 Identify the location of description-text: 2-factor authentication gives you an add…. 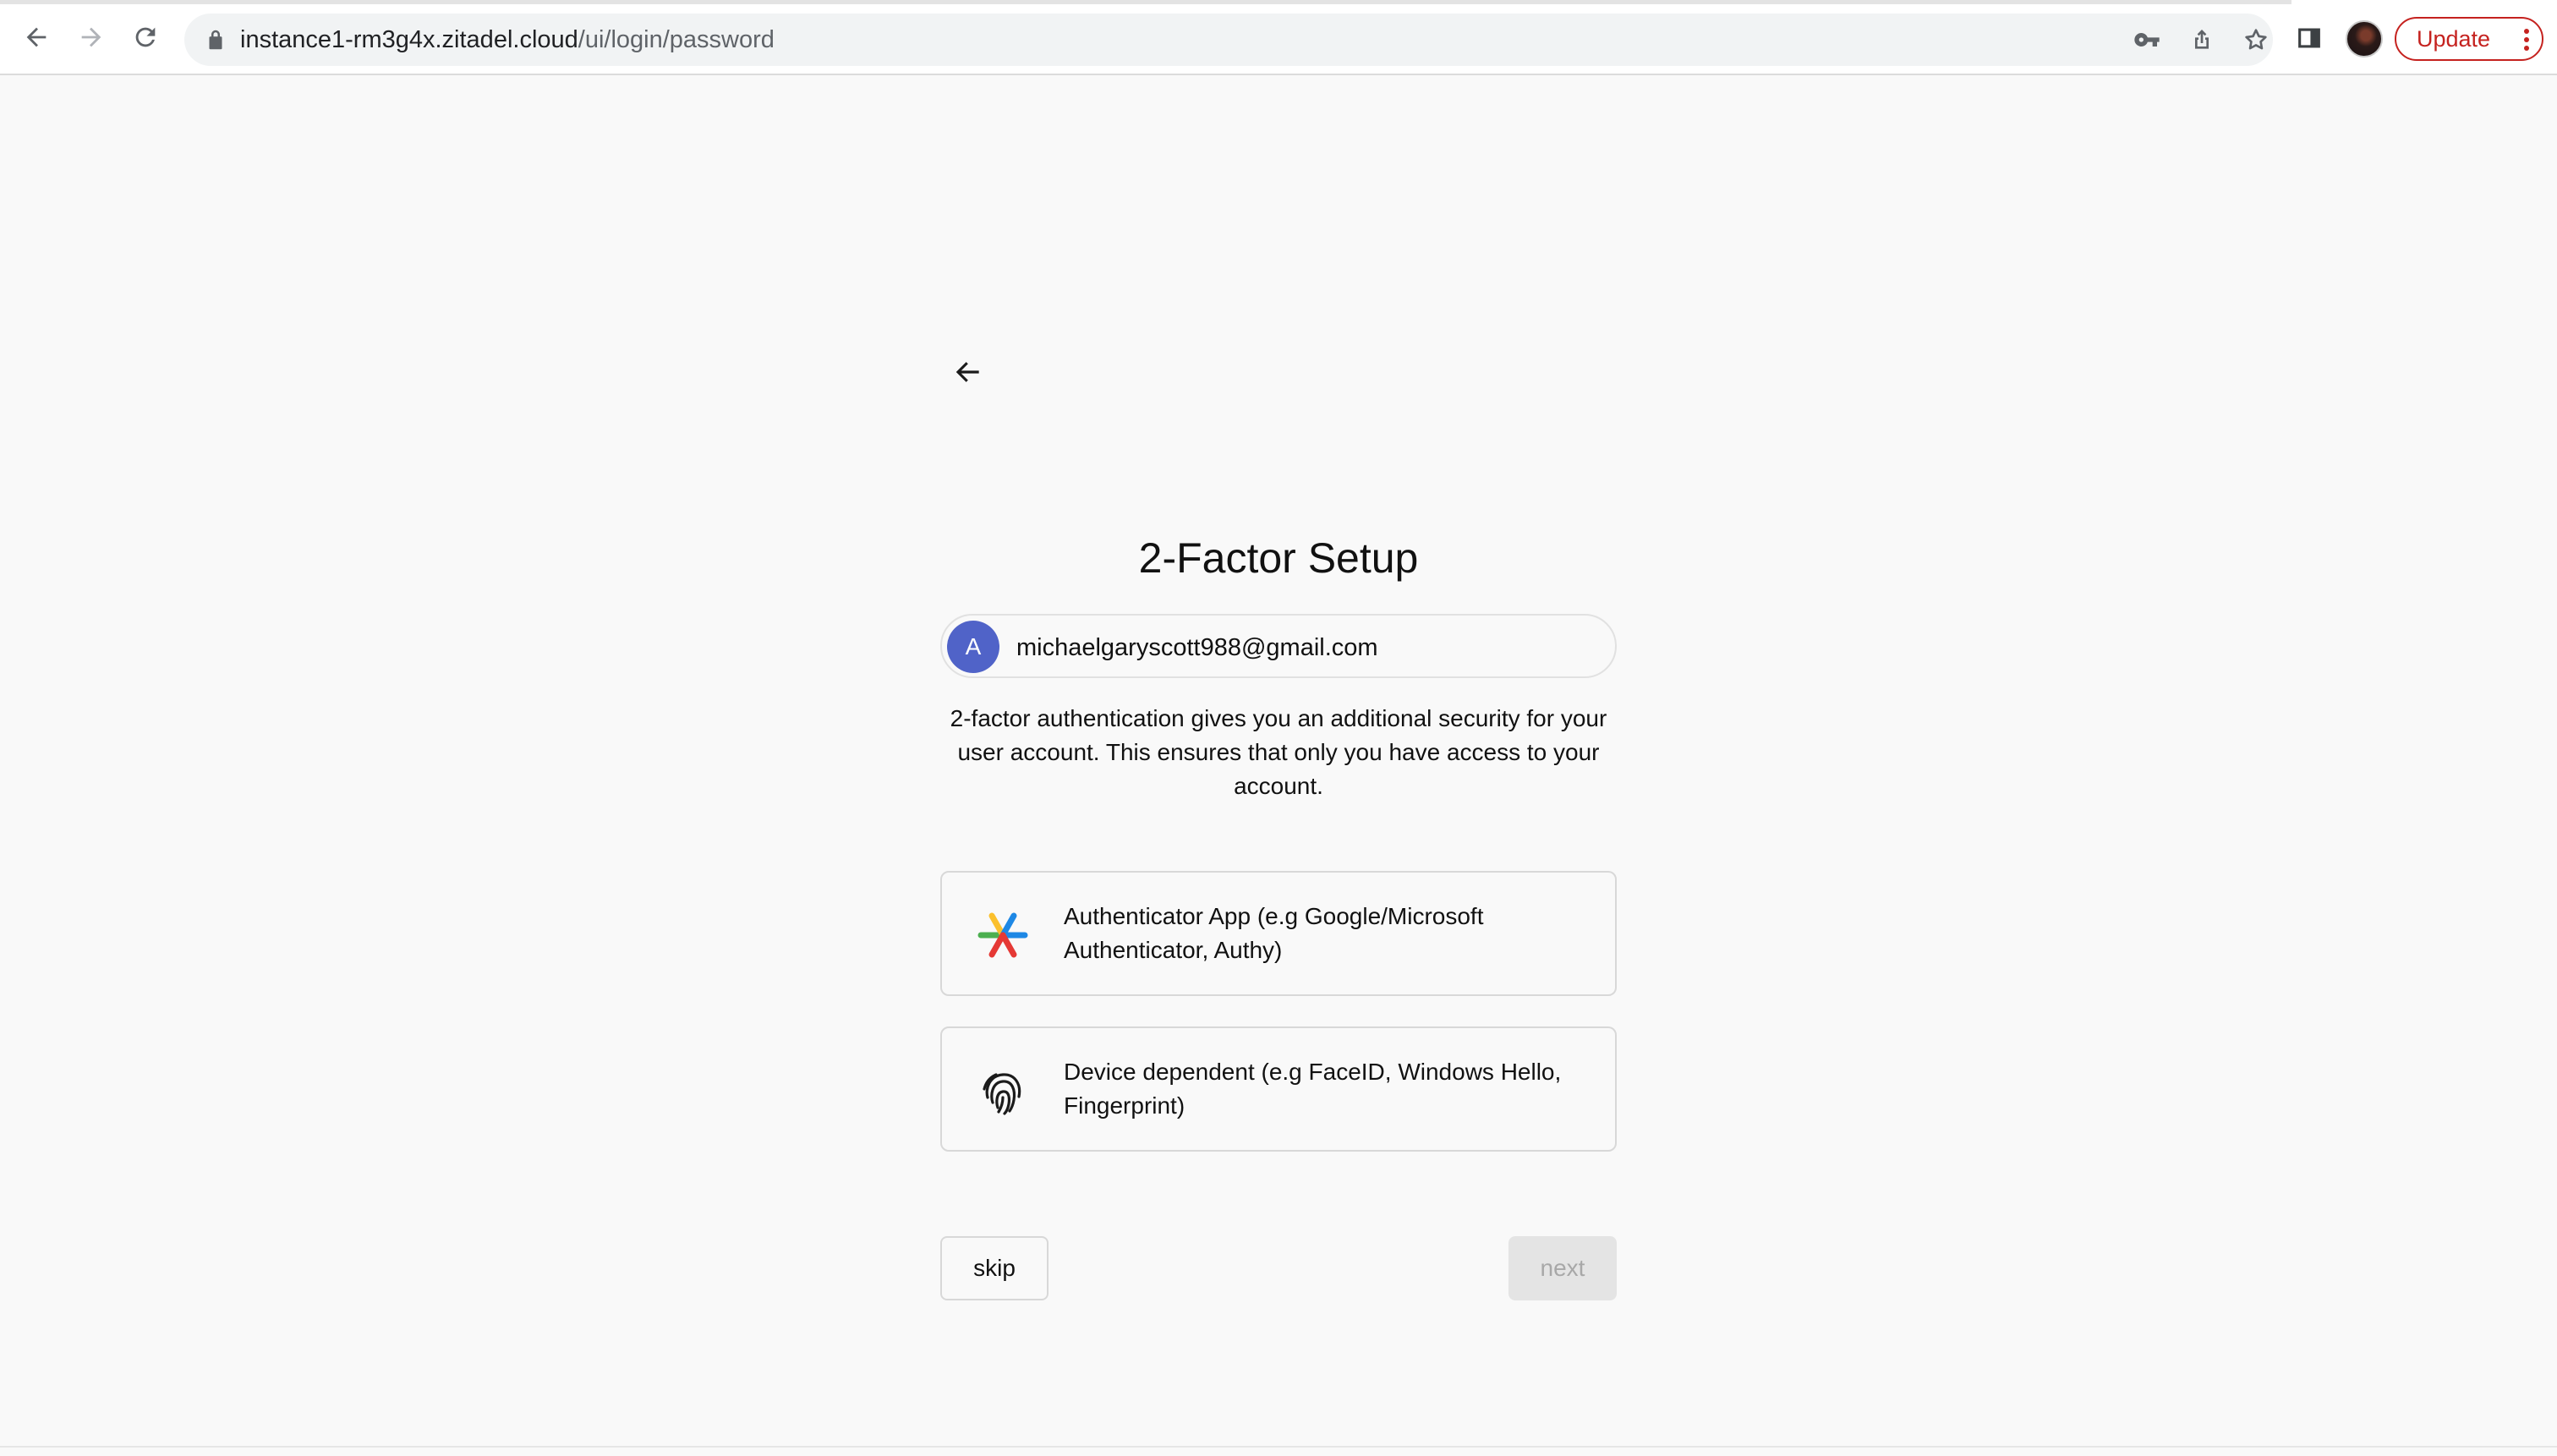
(1278, 752).